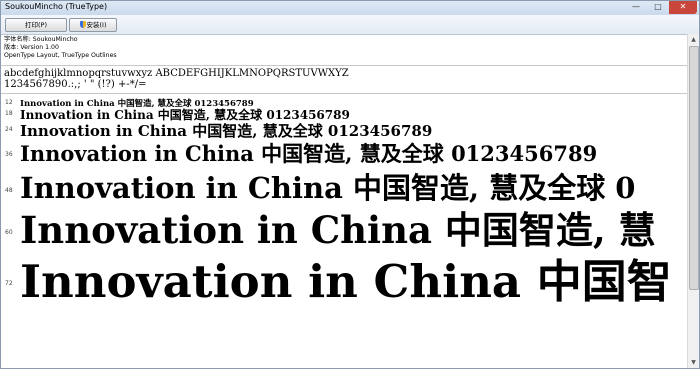 This screenshot has width=700, height=369. I want to click on size-label: 24, so click(9, 129).